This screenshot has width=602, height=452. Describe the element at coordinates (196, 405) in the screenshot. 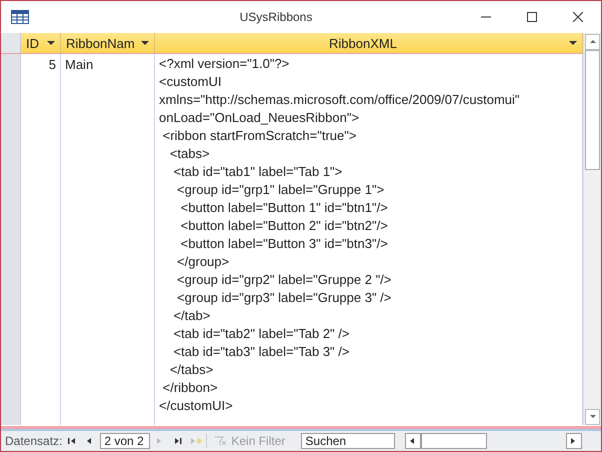

I see `code-line: </customUI>` at that location.